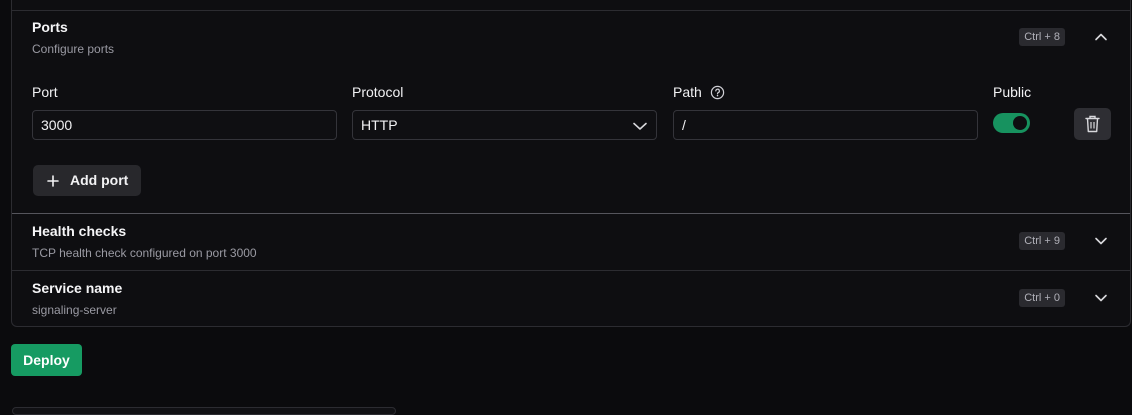 The width and height of the screenshot is (1132, 415). I want to click on deploy-button: Deploy, so click(46, 360).